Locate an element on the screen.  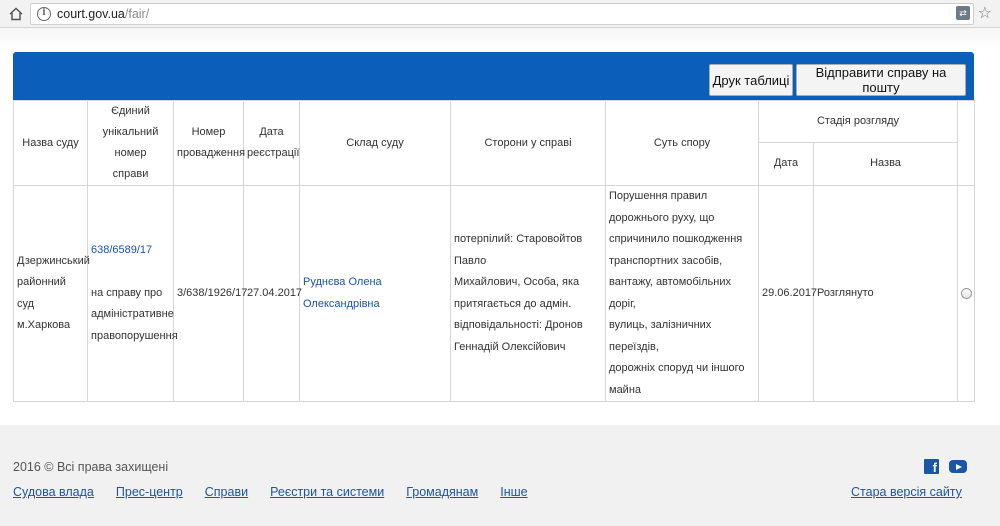
browser-toolbar: i court.gov.ua/fair/ ⇄ ☆ is located at coordinates (500, 14).